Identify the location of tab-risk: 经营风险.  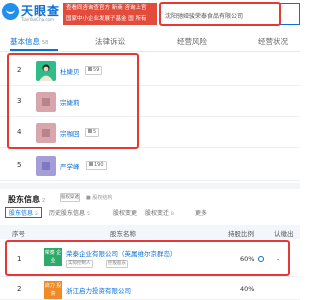
(192, 41).